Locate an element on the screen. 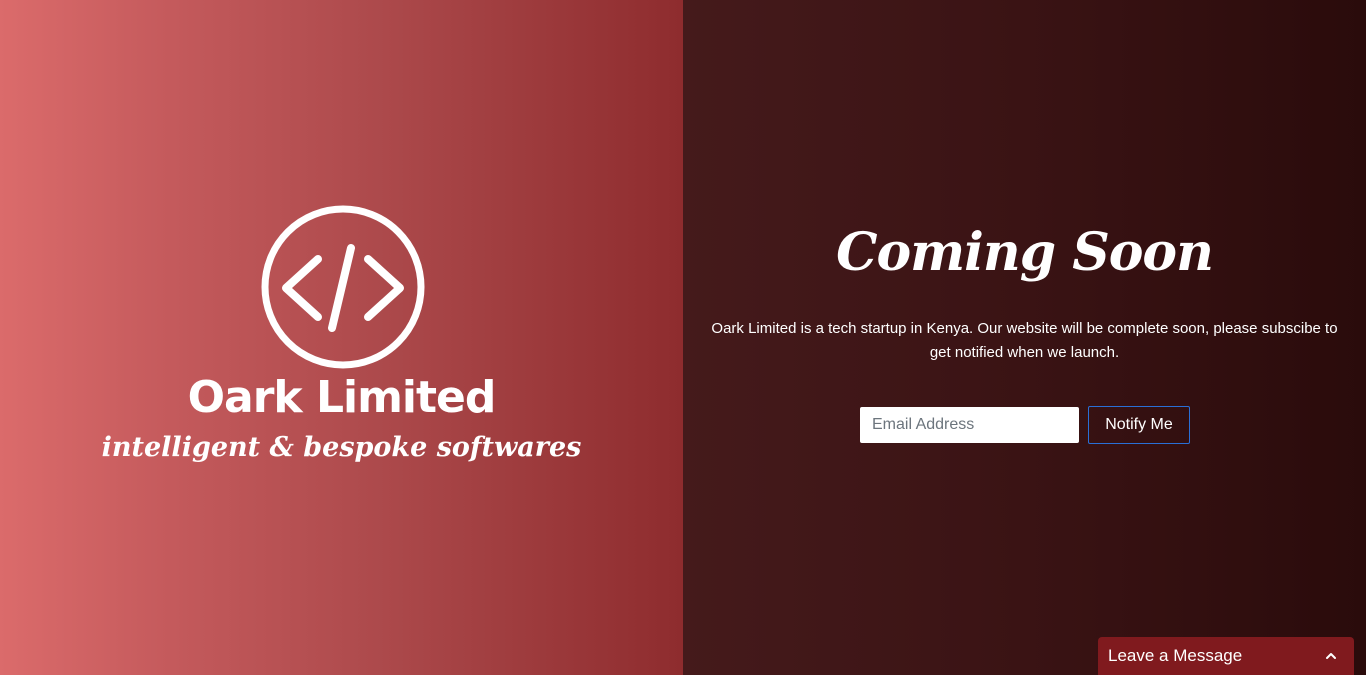 The height and width of the screenshot is (675, 1366). email-field is located at coordinates (969, 425).